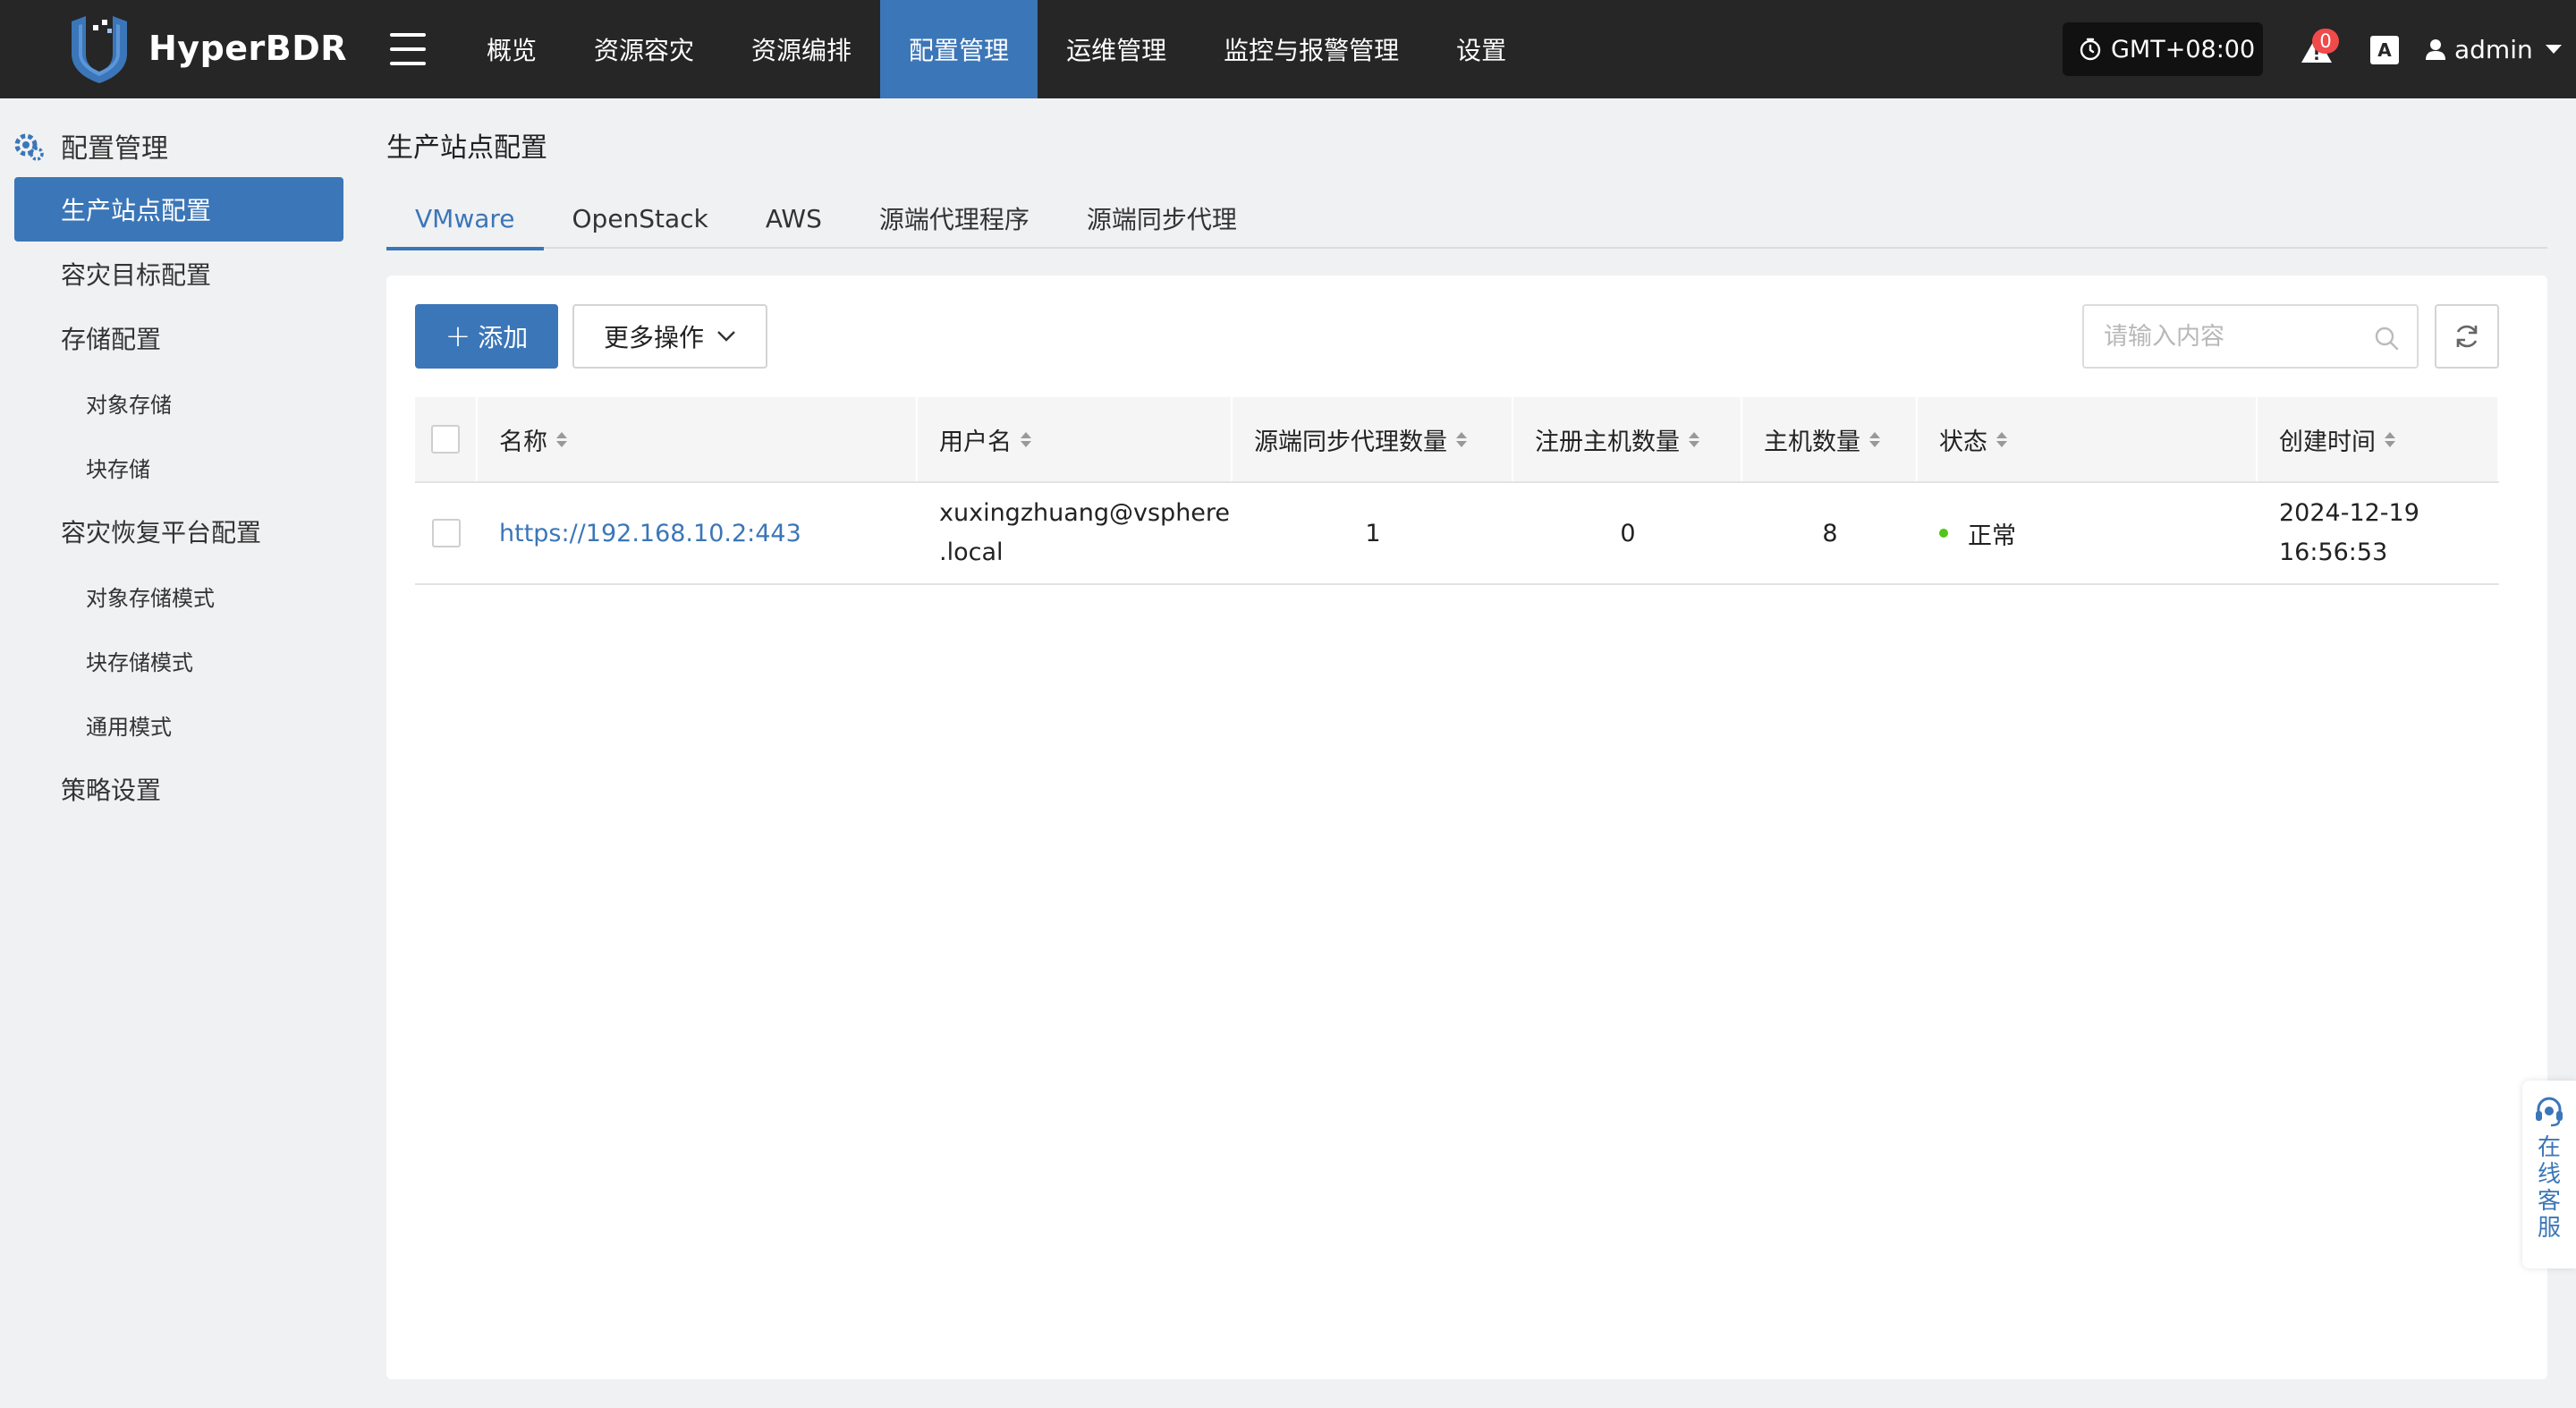 The image size is (2576, 1408). I want to click on language-switch-icon: A, so click(2384, 50).